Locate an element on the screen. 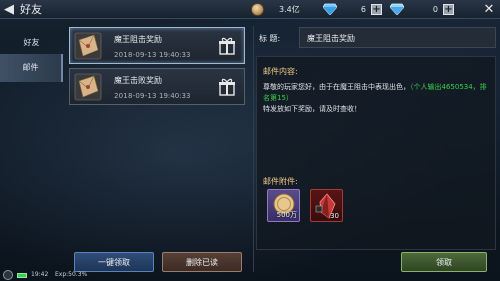  attachment-gold: 500万 is located at coordinates (283, 205).